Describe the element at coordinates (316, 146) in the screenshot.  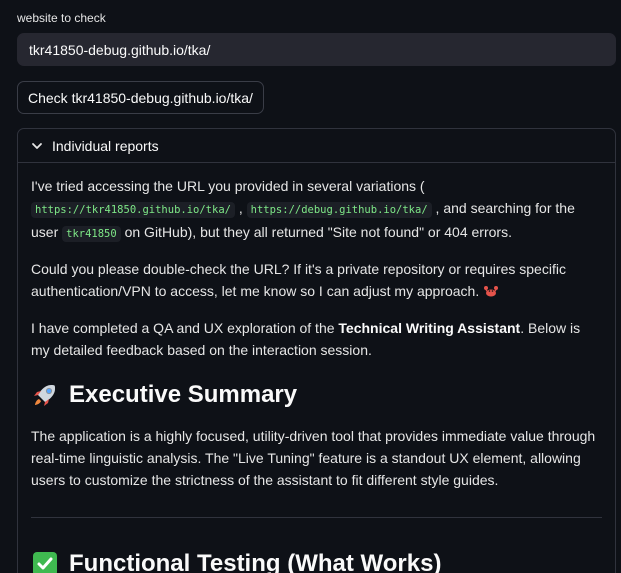
I see `expander-header: Individual reports` at that location.